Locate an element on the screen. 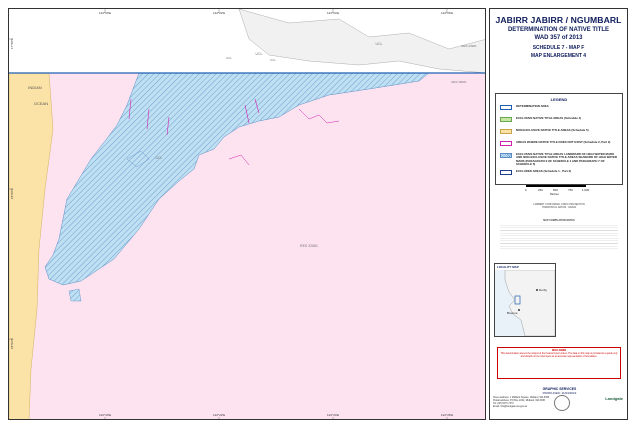 This screenshot has width=634, height=430. label-indian: INDIAN is located at coordinates (35, 87).